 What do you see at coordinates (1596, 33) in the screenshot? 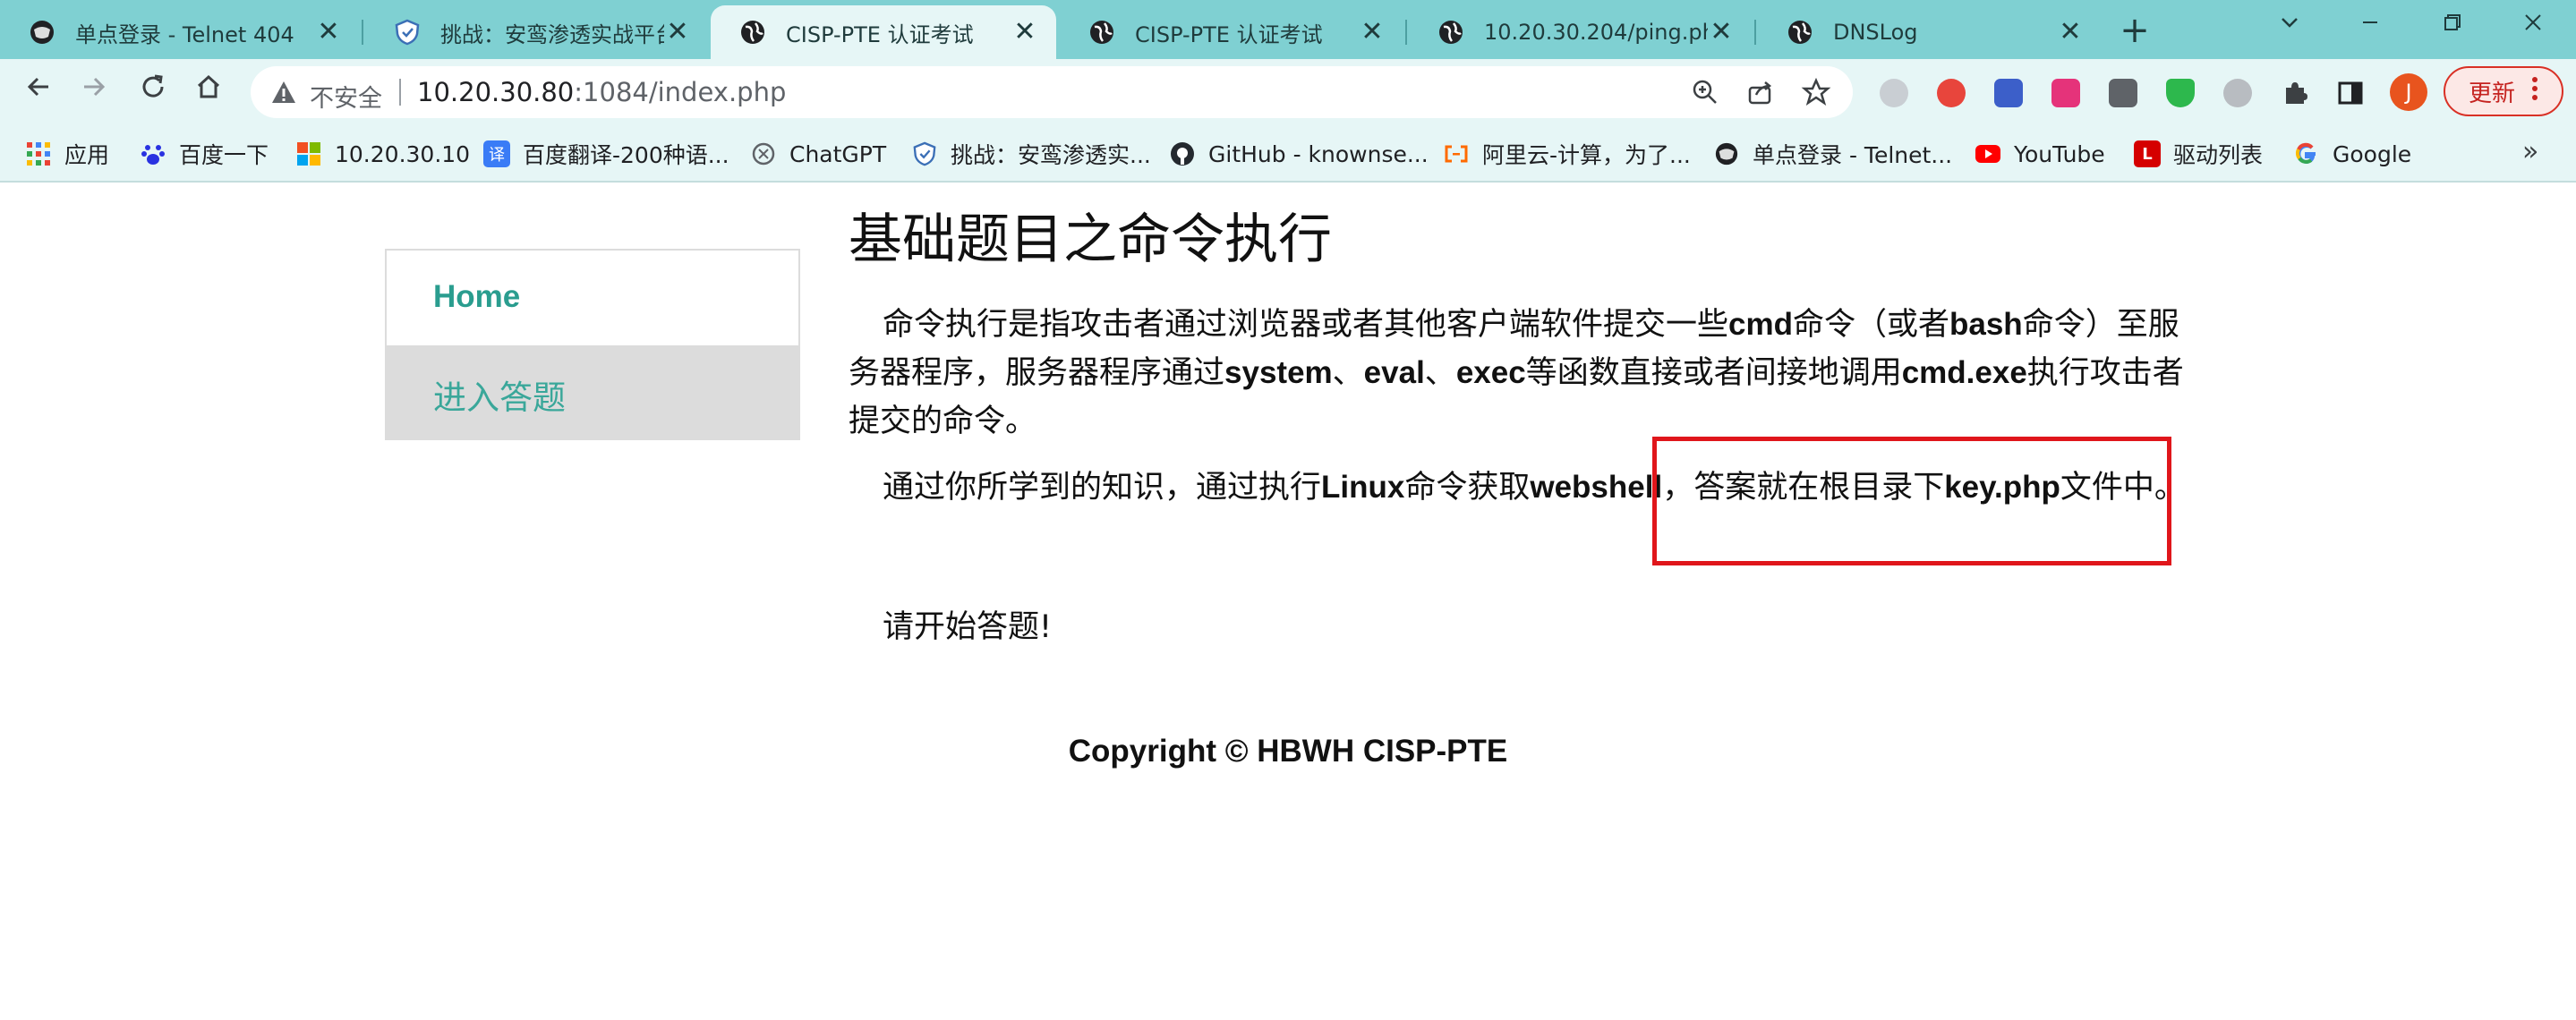
I see `tab-title: 10.20.30.204/ping.php` at bounding box center [1596, 33].